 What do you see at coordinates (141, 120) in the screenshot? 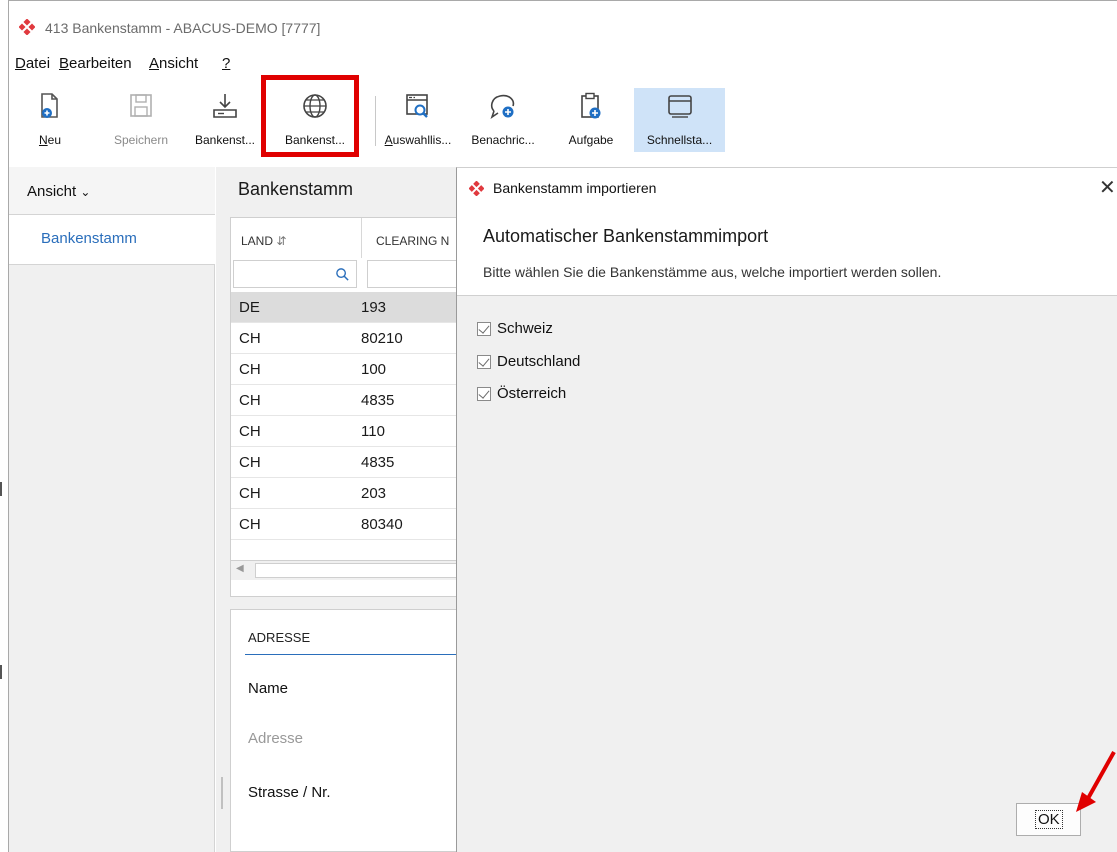
I see `save-button: Speichern` at bounding box center [141, 120].